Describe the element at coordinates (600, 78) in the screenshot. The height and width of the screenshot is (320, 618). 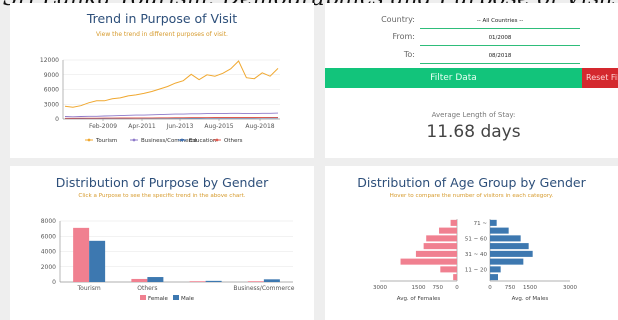
I see `reset-filter-button: Reset Filter` at that location.